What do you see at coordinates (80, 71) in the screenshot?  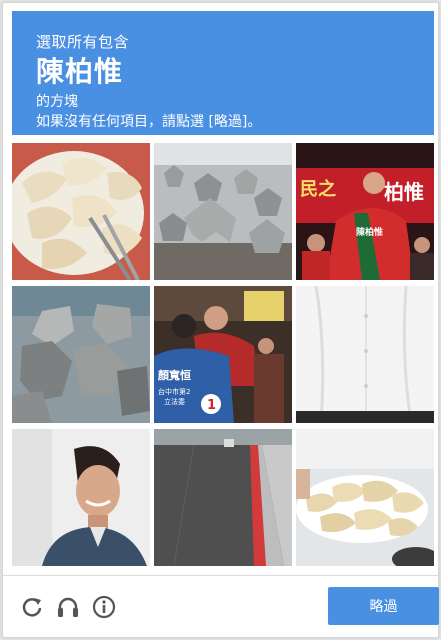 I see `target-keyword: 陳柏惟` at bounding box center [80, 71].